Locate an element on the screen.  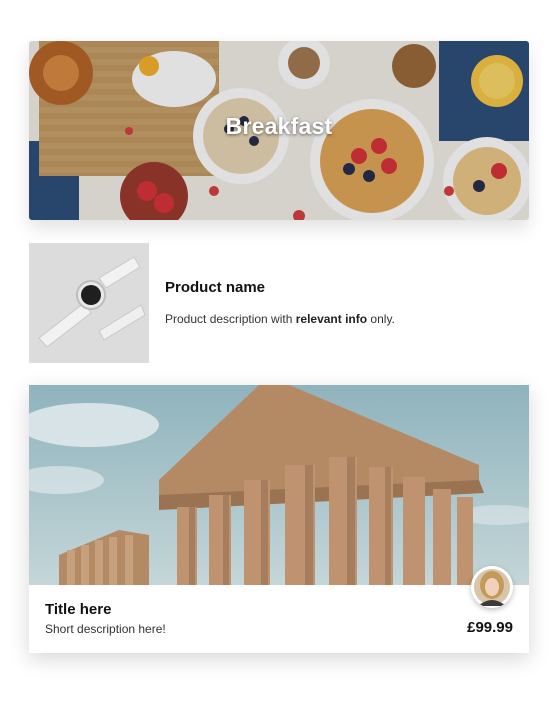
product-description-highlight: relevant info is located at coordinates (331, 319).